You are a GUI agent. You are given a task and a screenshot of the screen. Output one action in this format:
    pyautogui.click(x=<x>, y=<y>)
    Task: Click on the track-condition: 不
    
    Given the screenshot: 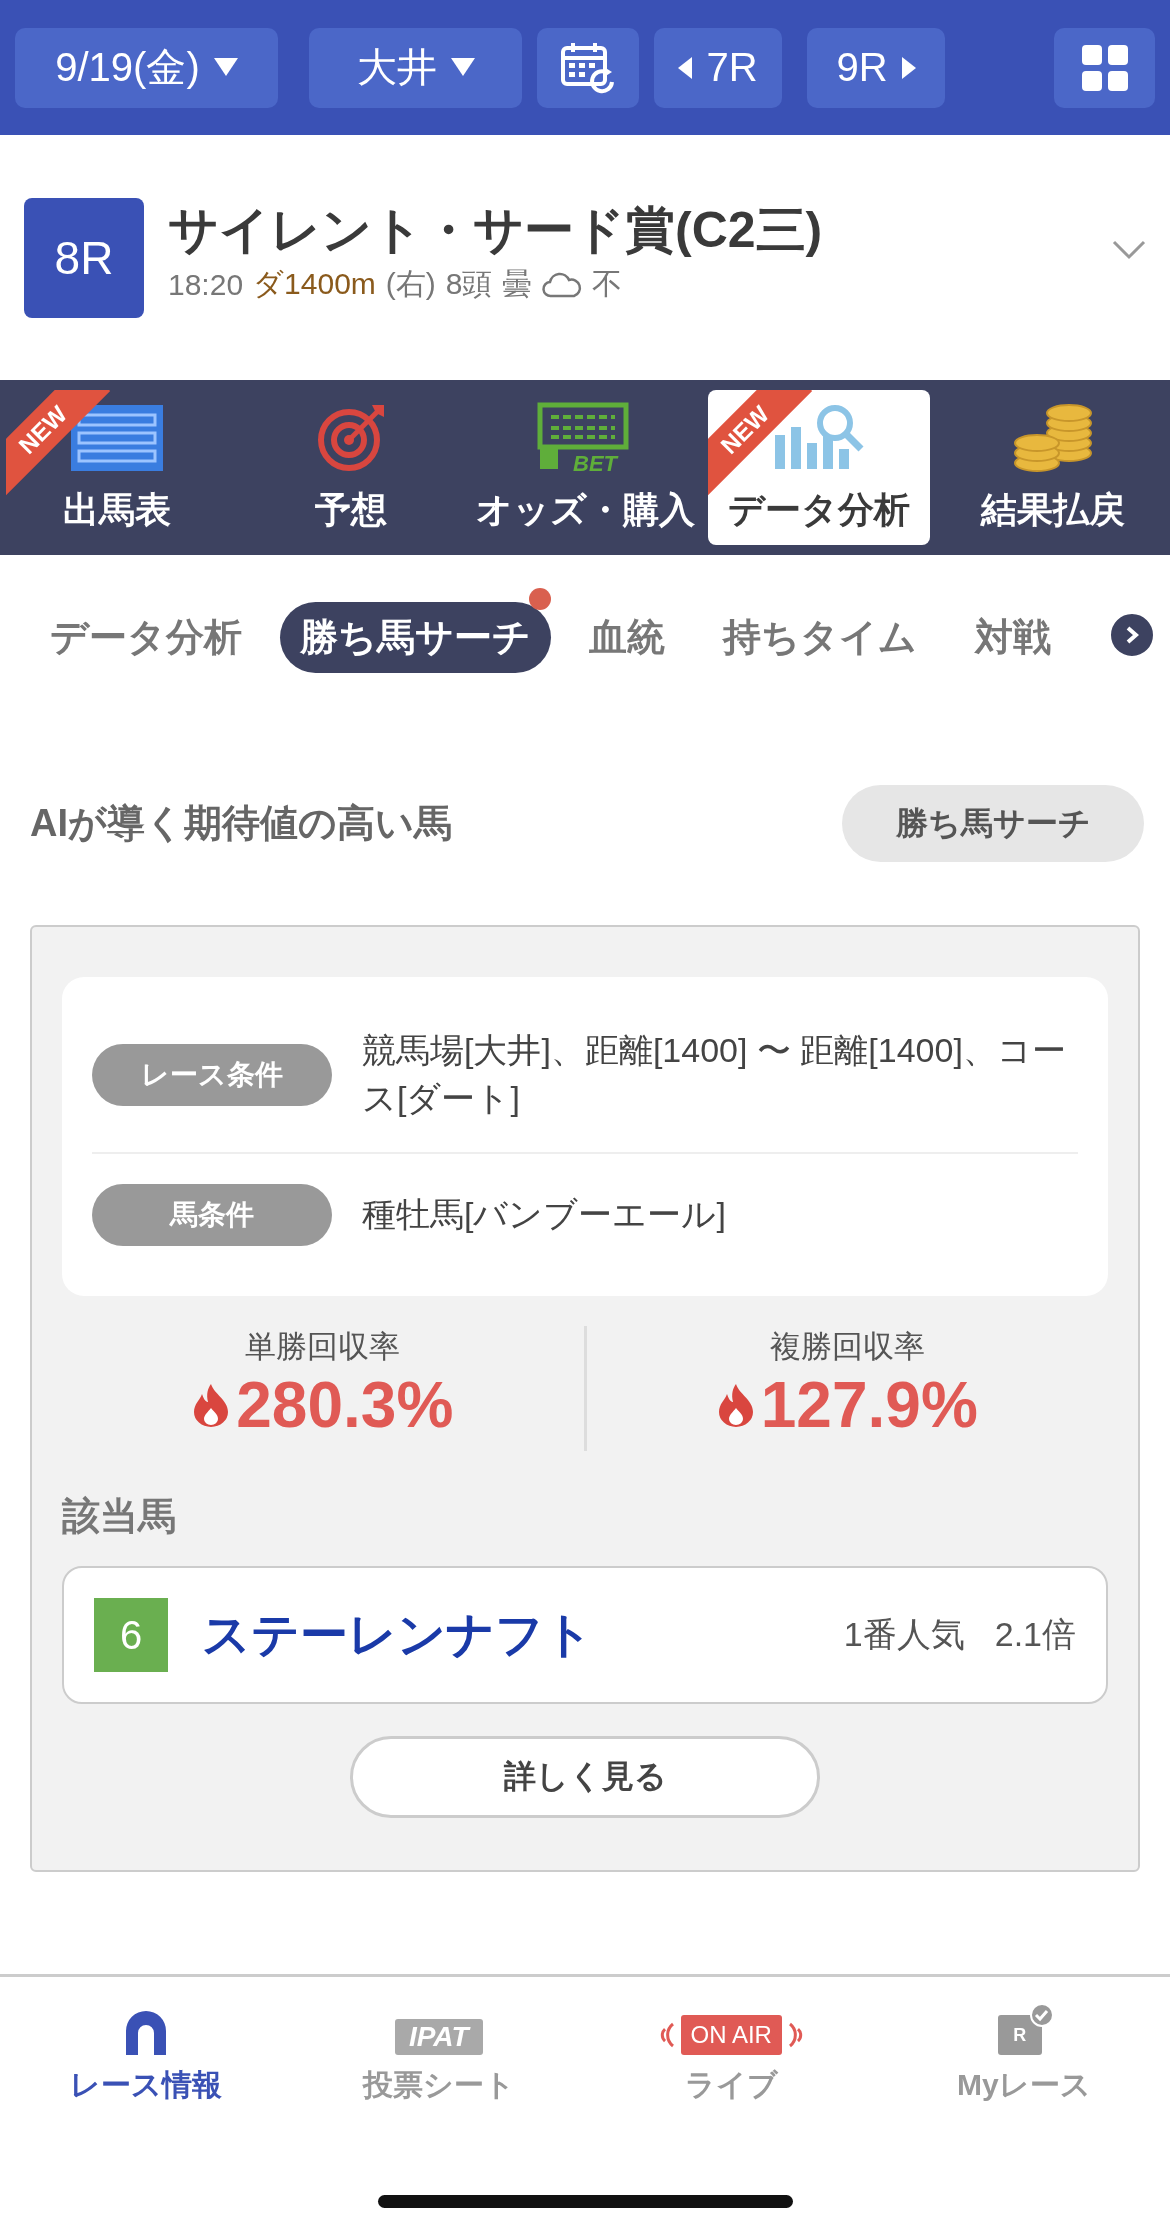 What is the action you would take?
    pyautogui.click(x=607, y=284)
    